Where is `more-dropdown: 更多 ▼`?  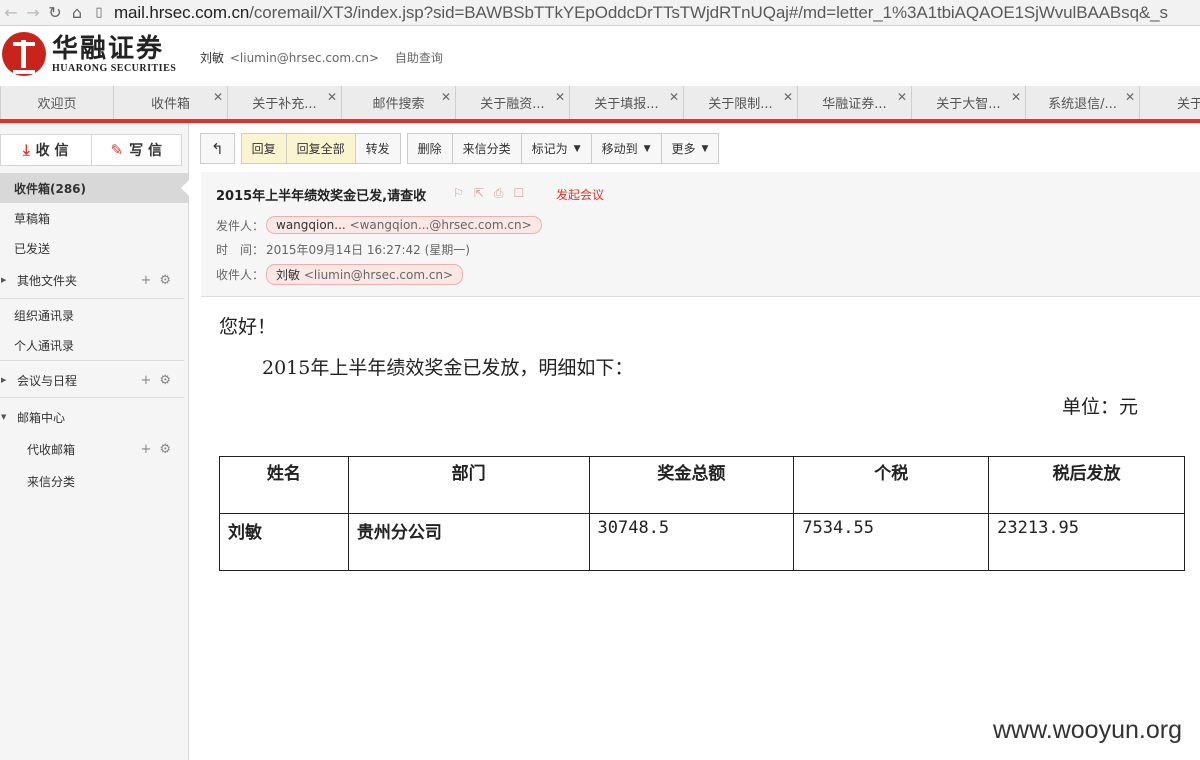
more-dropdown: 更多 ▼ is located at coordinates (689, 148).